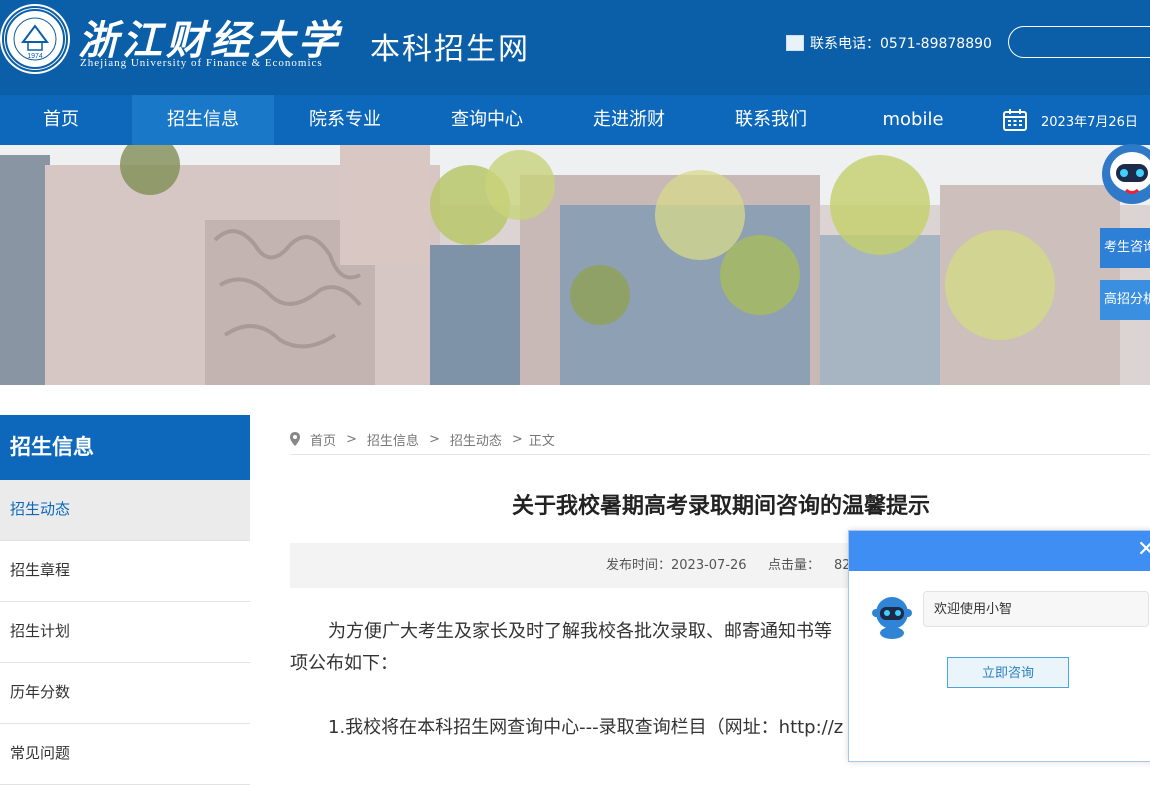  Describe the element at coordinates (487, 120) in the screenshot. I see `nav-item-query-center: 查询中心` at that location.